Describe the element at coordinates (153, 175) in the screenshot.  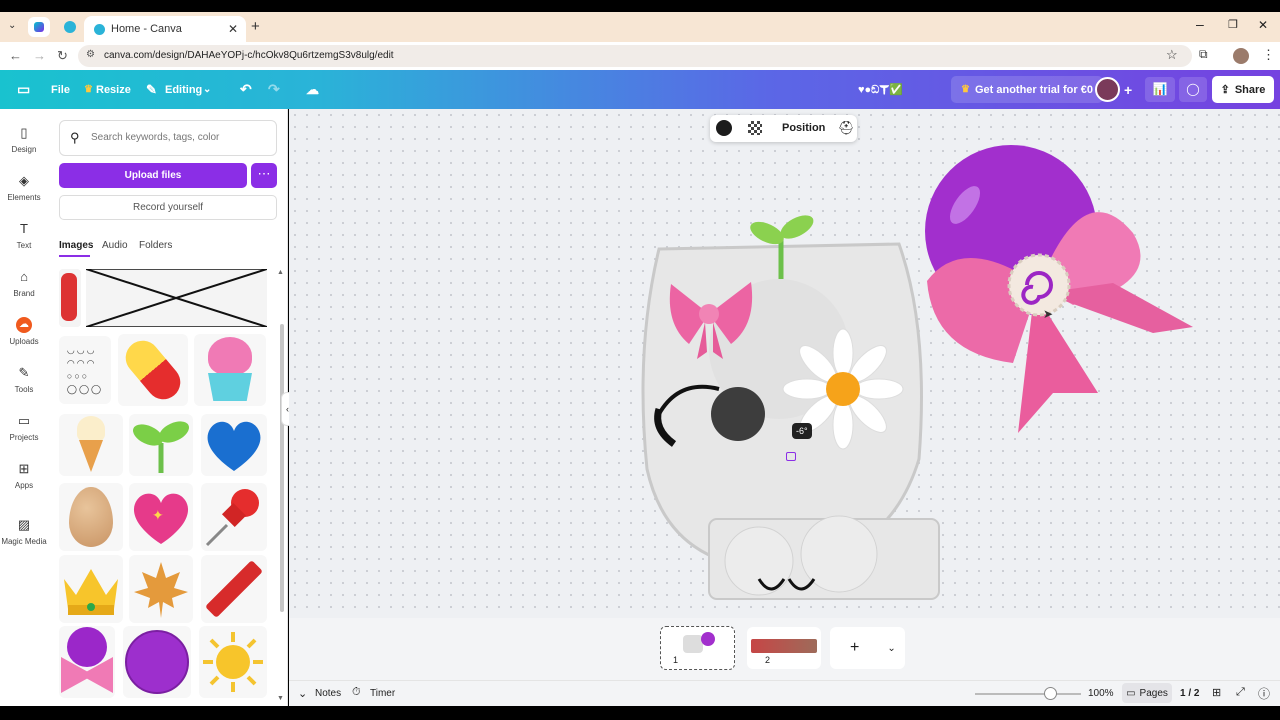
I see `upload-files-button: Upload files` at that location.